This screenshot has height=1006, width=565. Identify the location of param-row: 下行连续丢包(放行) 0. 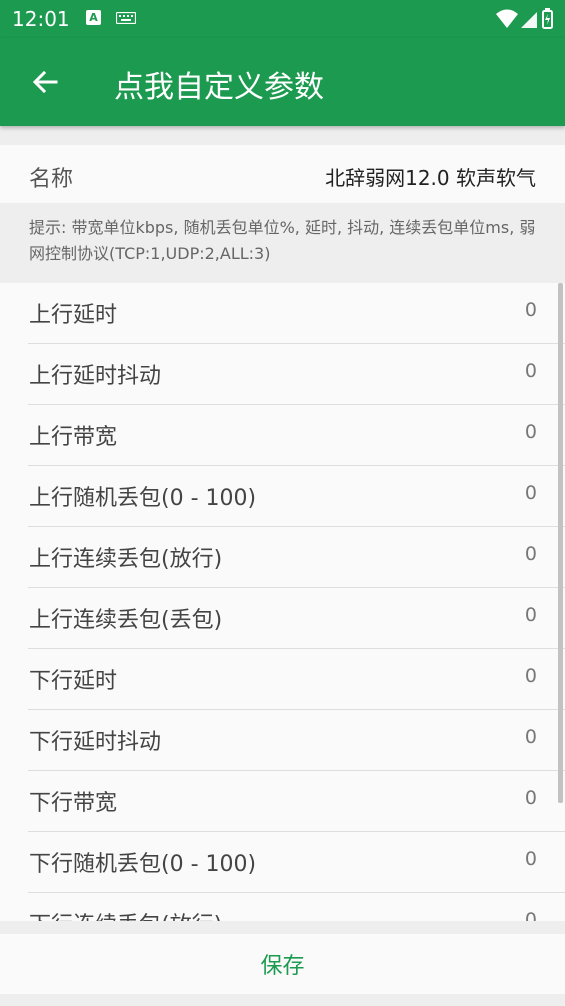
(296, 907).